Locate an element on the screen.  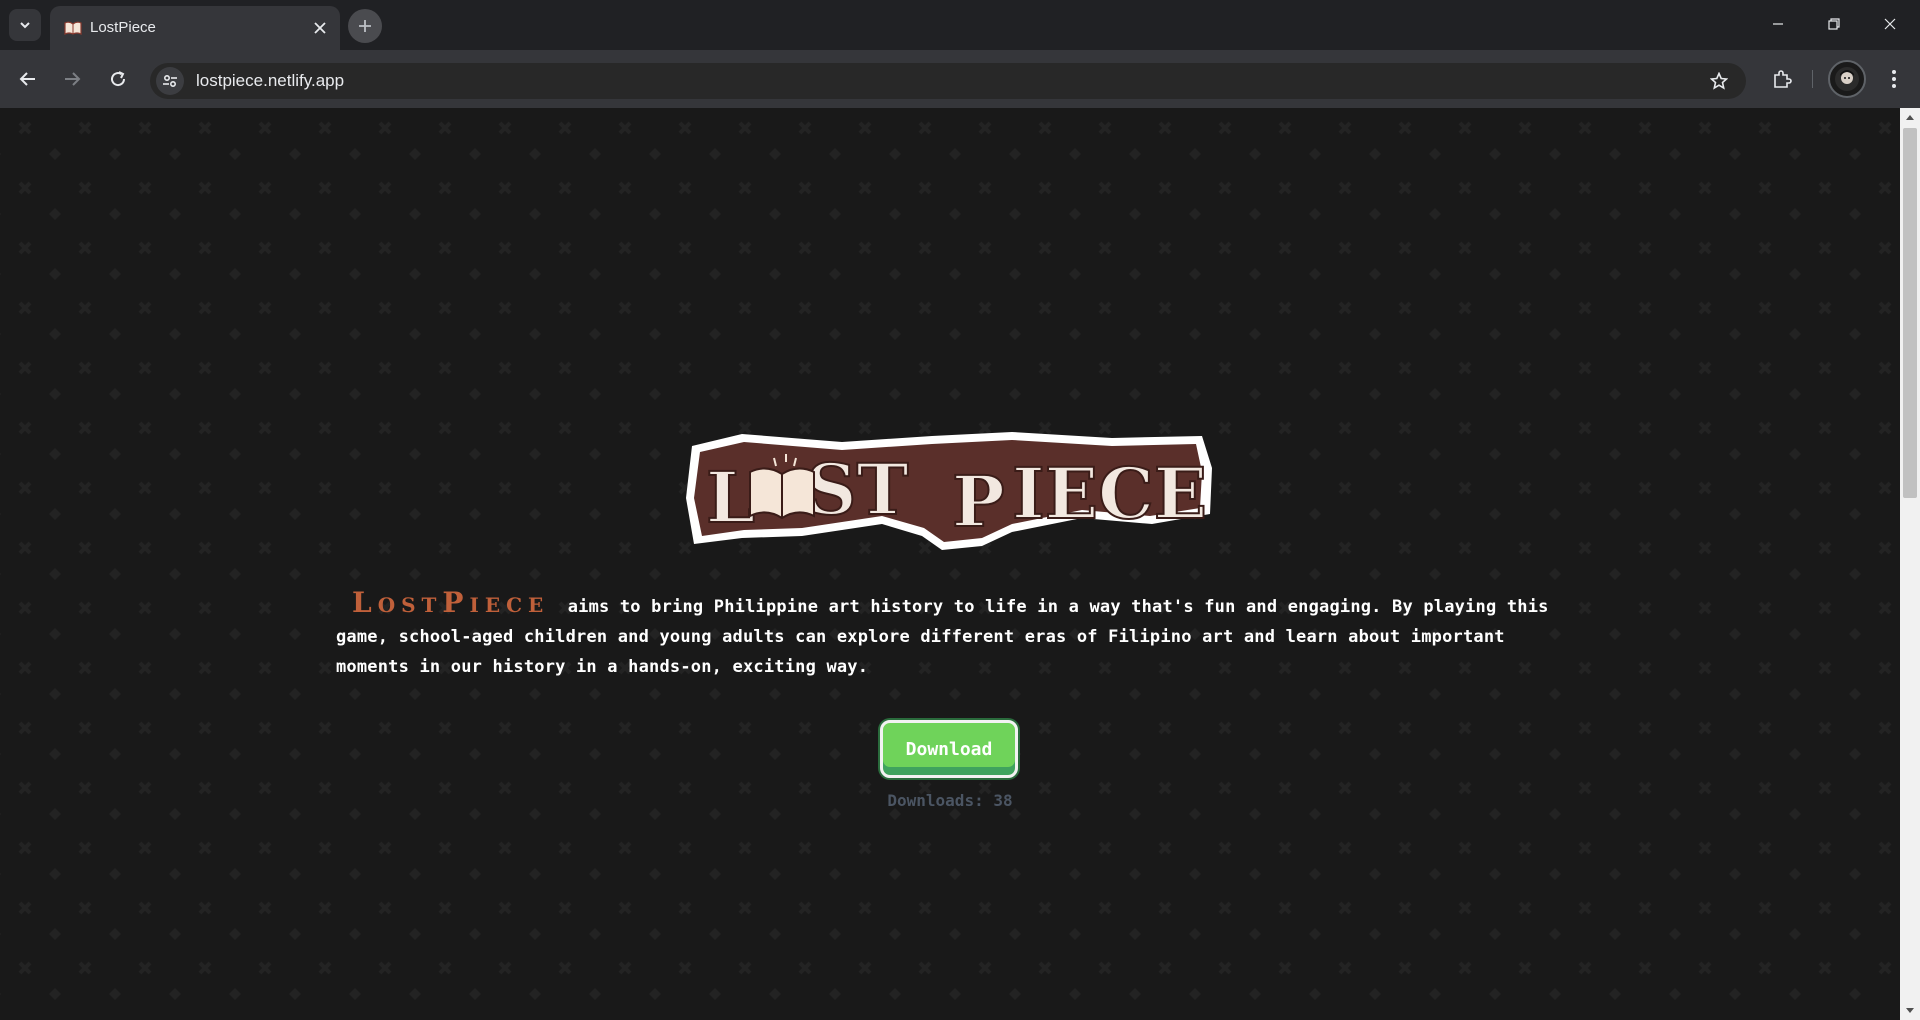
tab-title: LostPiece is located at coordinates (123, 27).